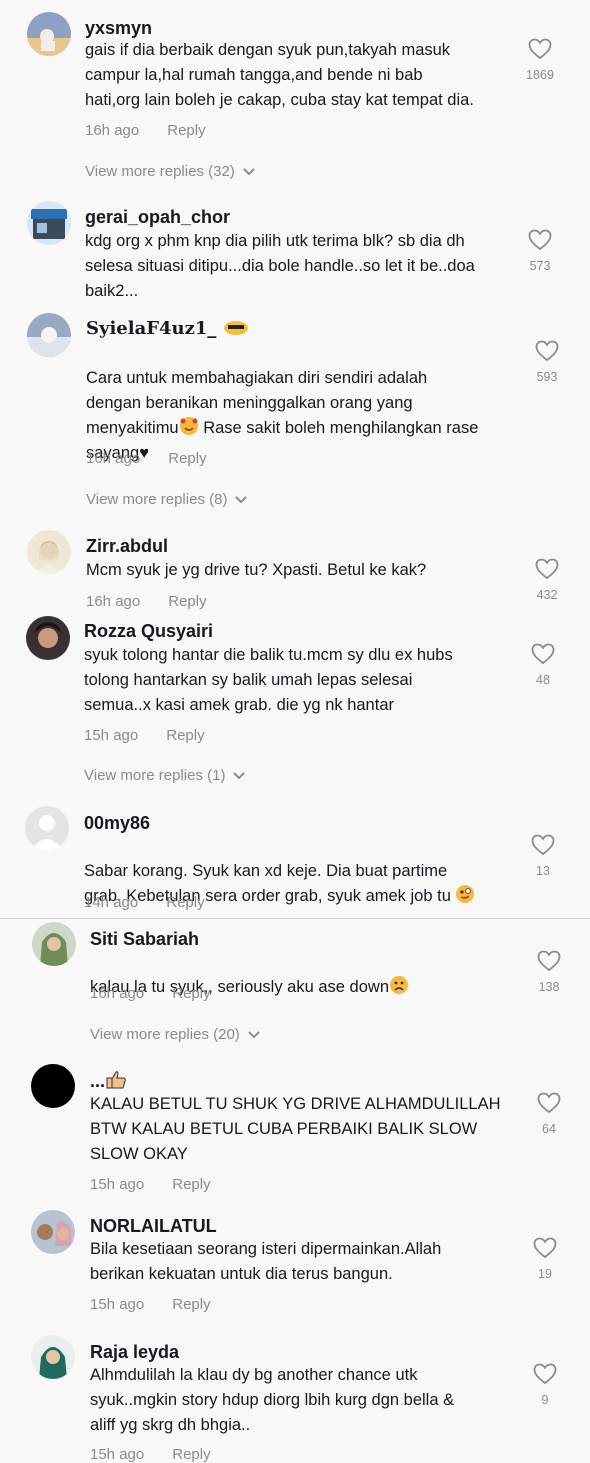  I want to click on like-control: 138, so click(549, 972).